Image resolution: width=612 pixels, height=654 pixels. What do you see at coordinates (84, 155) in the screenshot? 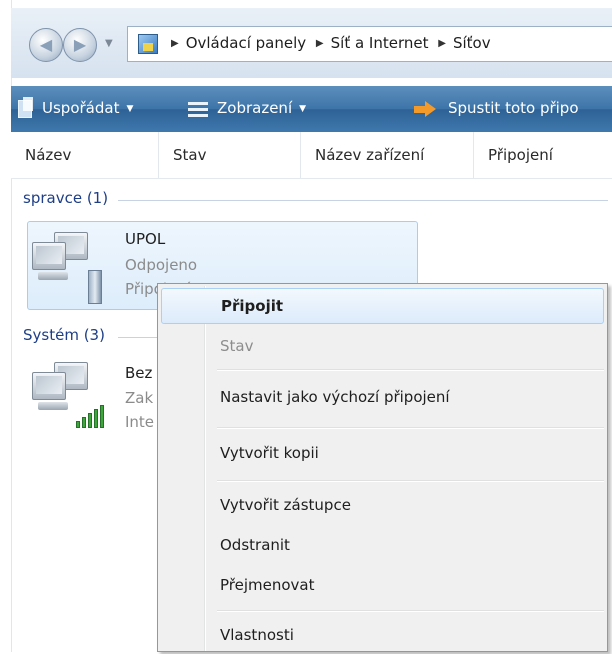
I see `column-header-name: Název` at bounding box center [84, 155].